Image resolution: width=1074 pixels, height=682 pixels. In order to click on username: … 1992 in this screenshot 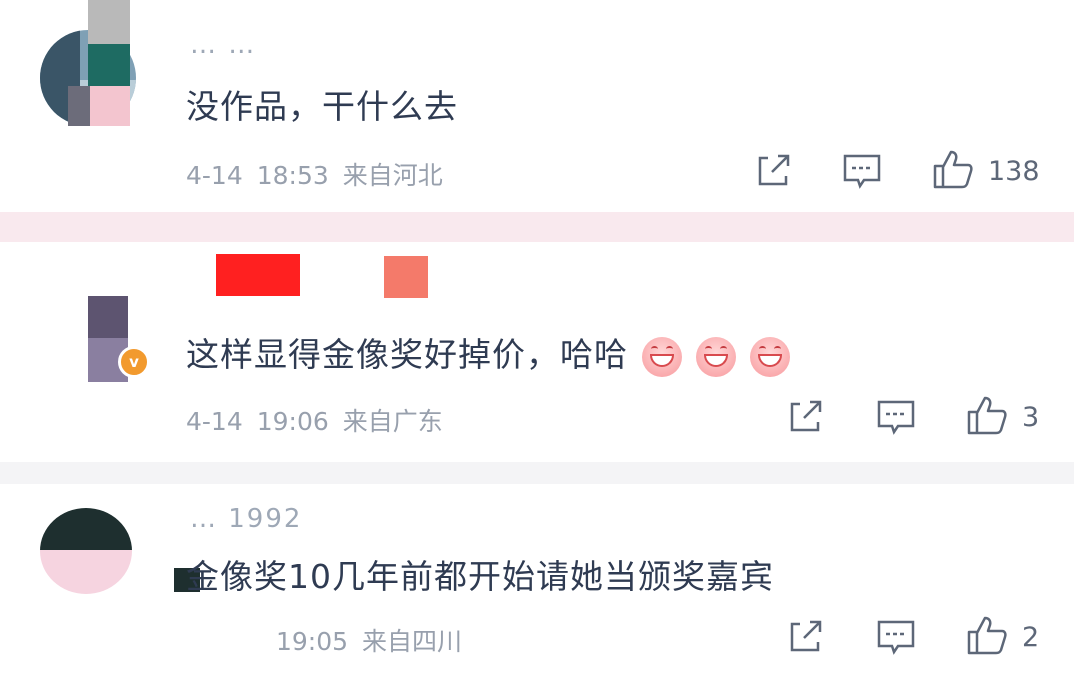, I will do `click(246, 519)`.